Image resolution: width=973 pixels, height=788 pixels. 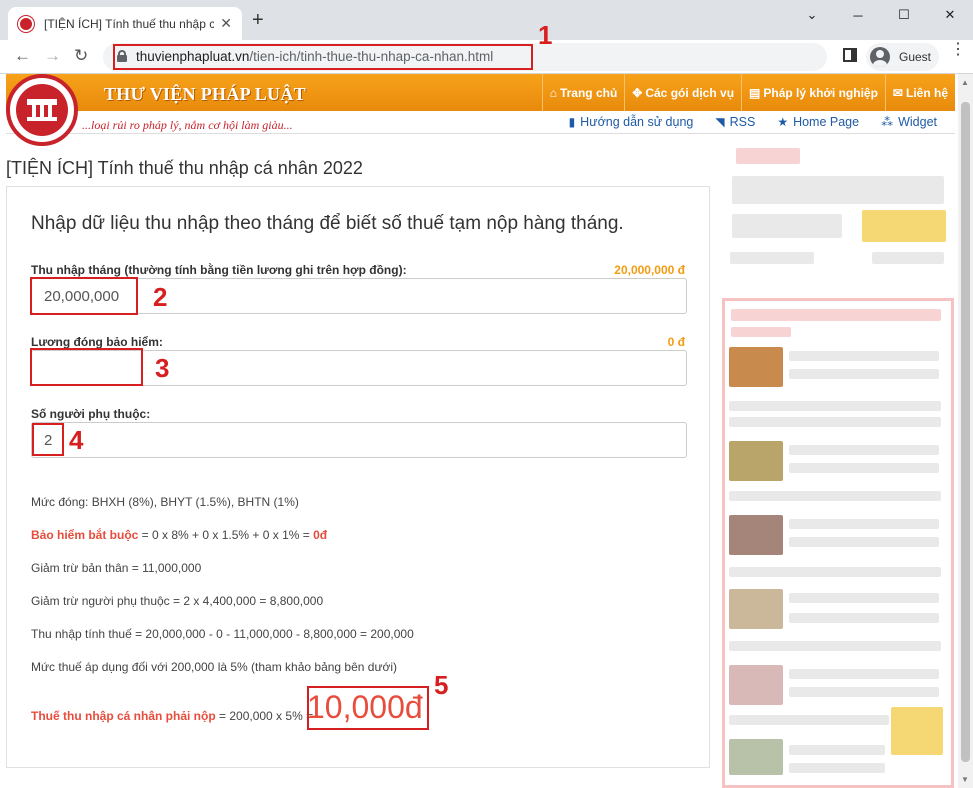 What do you see at coordinates (637, 92) in the screenshot?
I see `dropbox-icon: ✥` at bounding box center [637, 92].